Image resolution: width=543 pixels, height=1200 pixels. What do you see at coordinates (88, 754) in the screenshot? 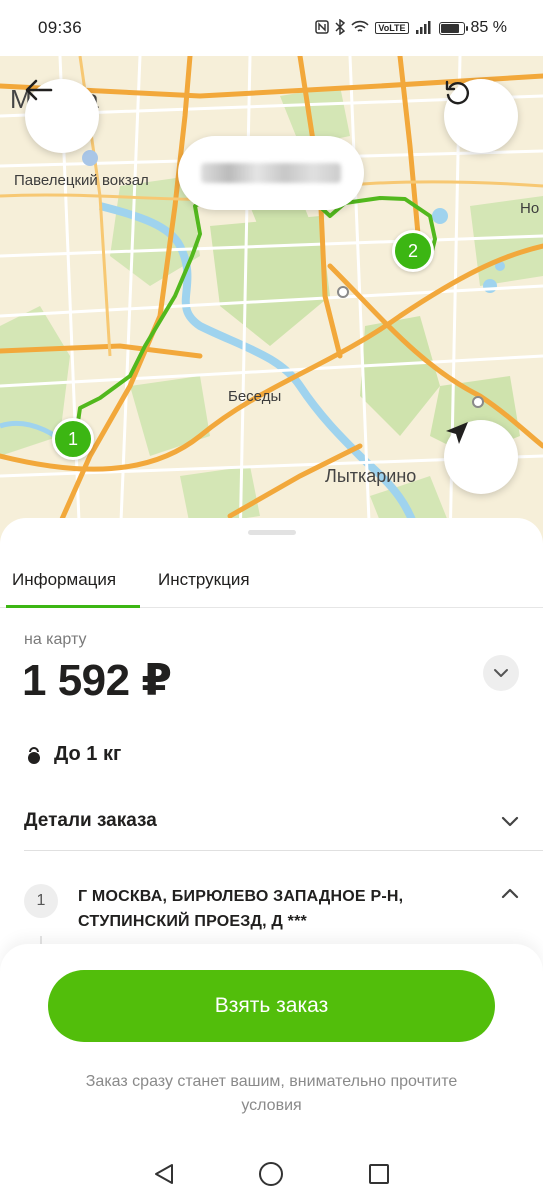
I see `weight-limit-text: До 1 кг` at bounding box center [88, 754].